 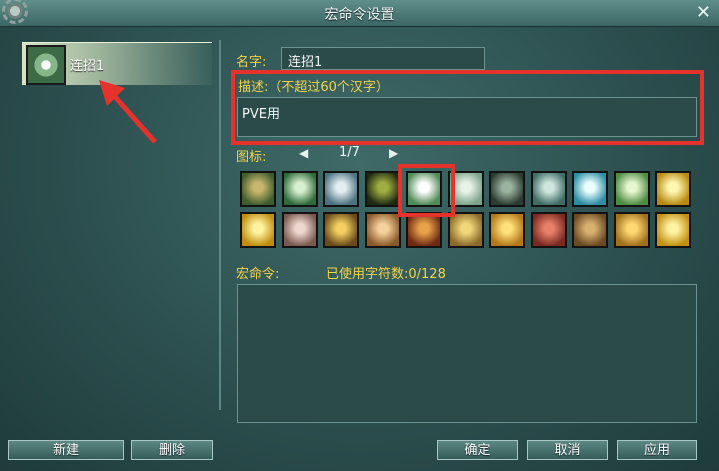 I want to click on broken-heart-icon, so click(x=299, y=230).